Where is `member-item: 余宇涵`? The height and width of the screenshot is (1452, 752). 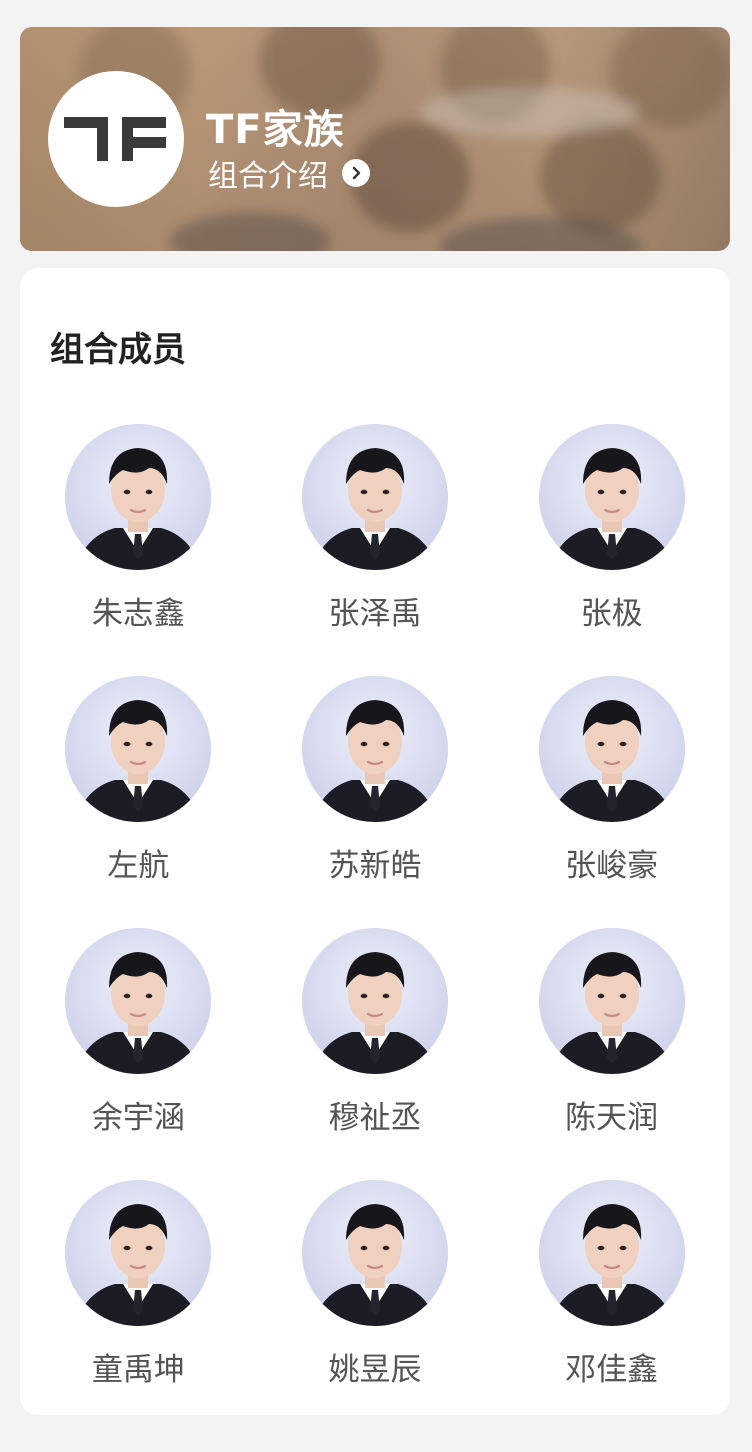
member-item: 余宇涵 is located at coordinates (138, 1054).